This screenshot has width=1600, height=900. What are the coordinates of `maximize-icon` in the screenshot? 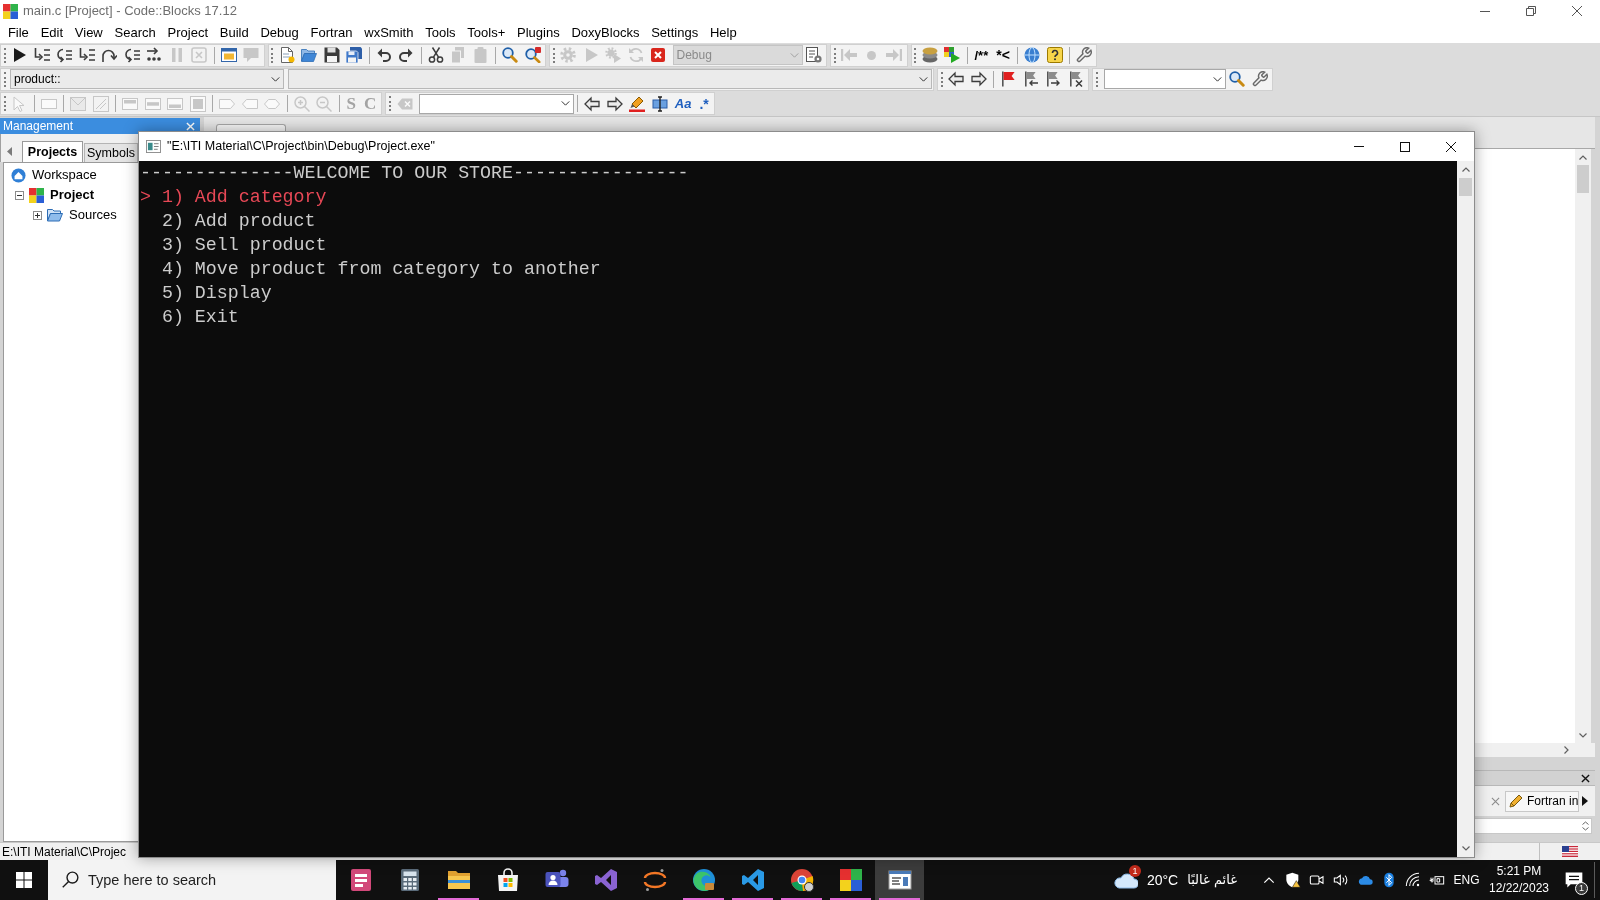 It's located at (1405, 146).